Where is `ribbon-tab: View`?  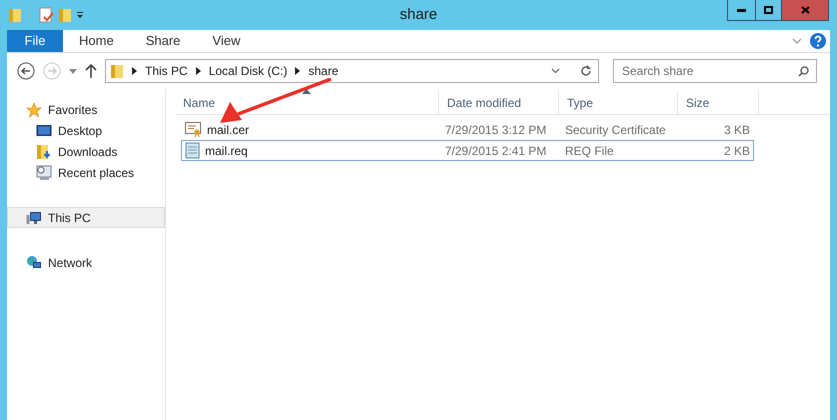
ribbon-tab: View is located at coordinates (226, 41).